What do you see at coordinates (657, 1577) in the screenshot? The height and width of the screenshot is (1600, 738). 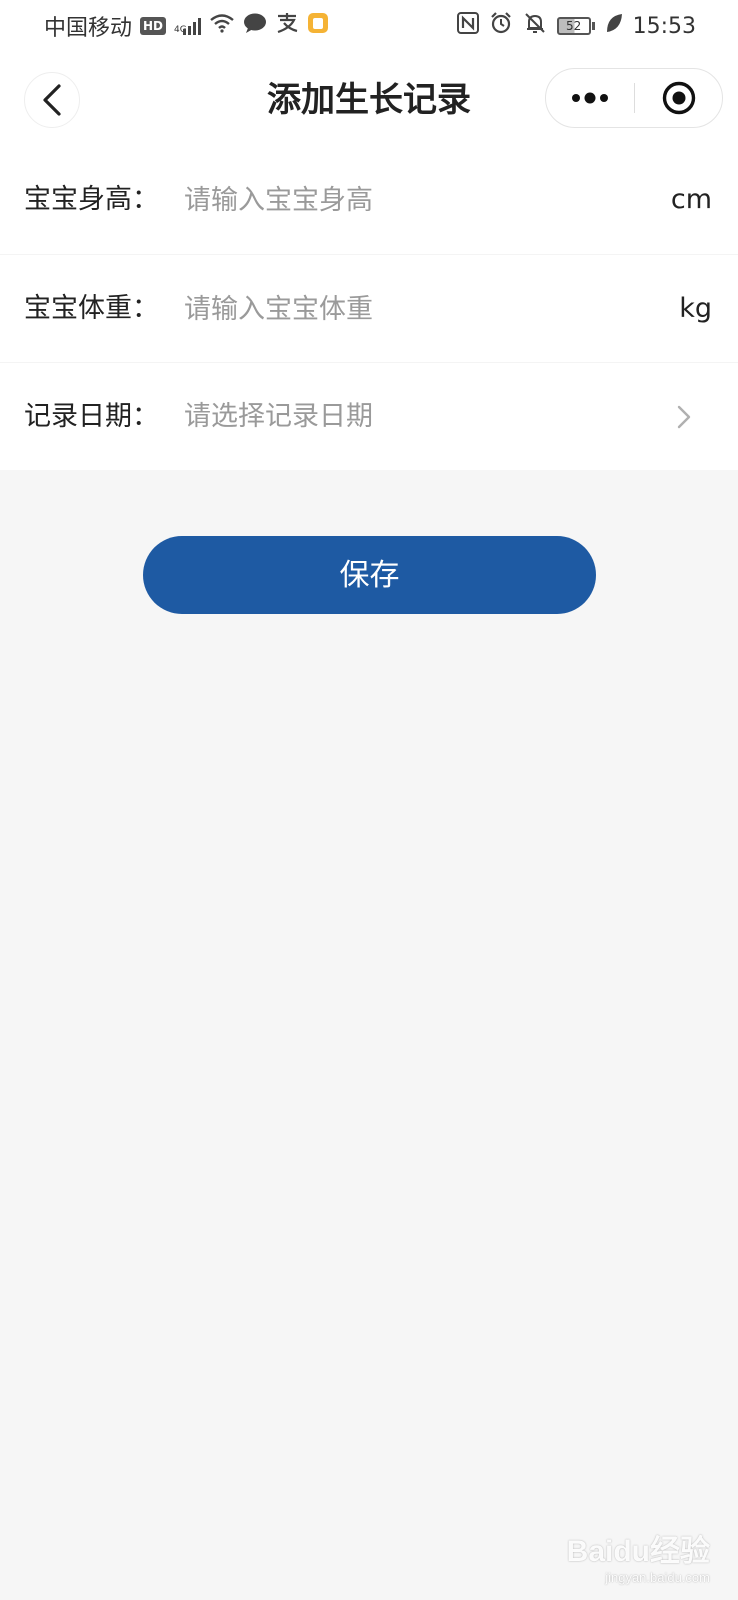 I see `watermark-url: jingyan.baidu.com` at bounding box center [657, 1577].